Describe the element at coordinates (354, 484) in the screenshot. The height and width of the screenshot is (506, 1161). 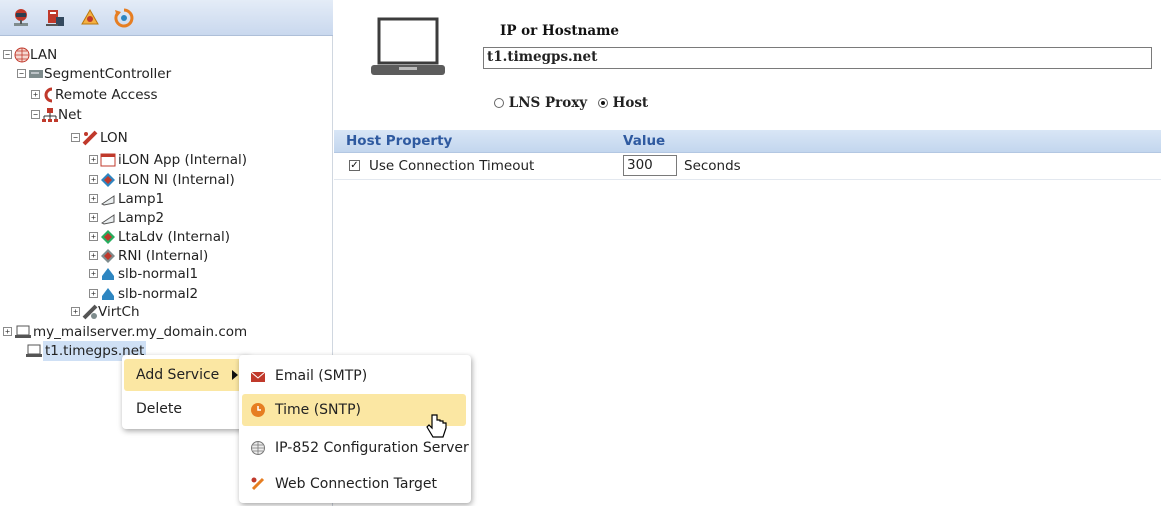
I see `web-connection-target-menu-item: Web Connection Target` at that location.